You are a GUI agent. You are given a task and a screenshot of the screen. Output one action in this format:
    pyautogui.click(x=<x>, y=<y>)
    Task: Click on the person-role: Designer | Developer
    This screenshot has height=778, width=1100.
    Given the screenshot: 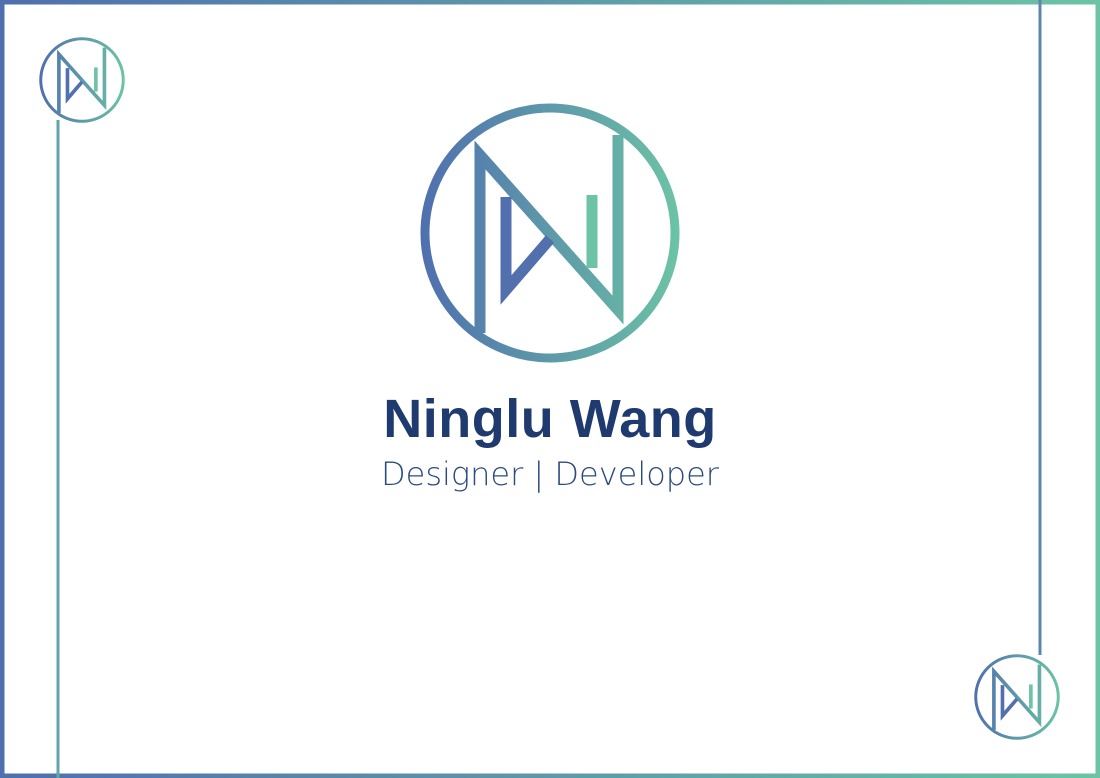 What is the action you would take?
    pyautogui.click(x=550, y=474)
    